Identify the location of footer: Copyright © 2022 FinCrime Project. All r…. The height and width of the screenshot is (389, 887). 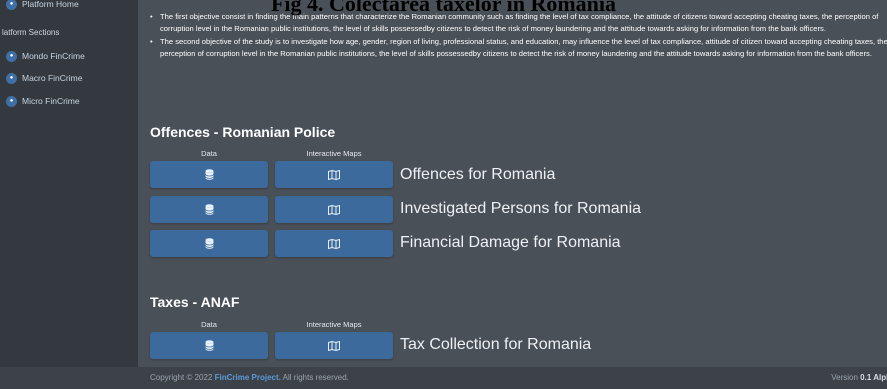
(443, 378).